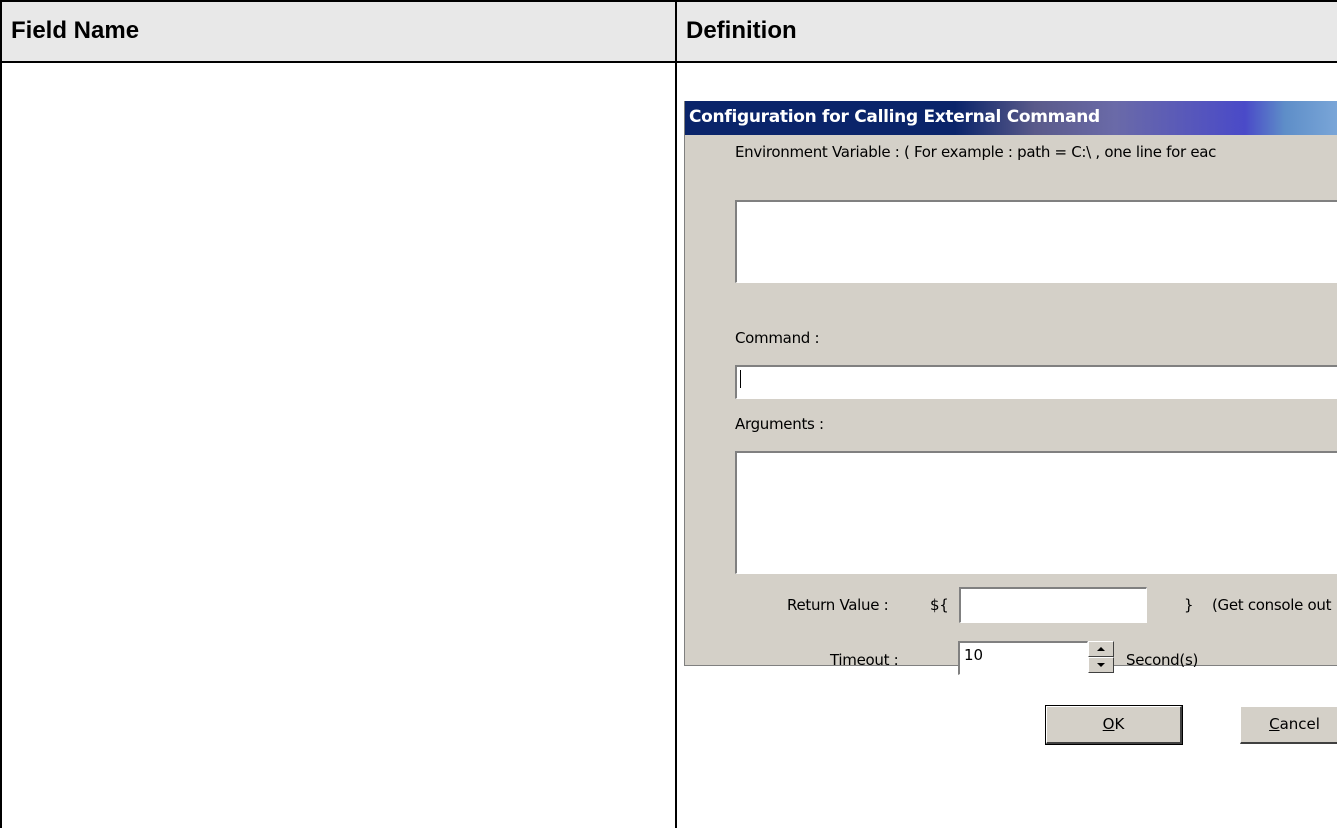 This screenshot has width=1337, height=828. Describe the element at coordinates (1053, 605) in the screenshot. I see `return-value-input` at that location.